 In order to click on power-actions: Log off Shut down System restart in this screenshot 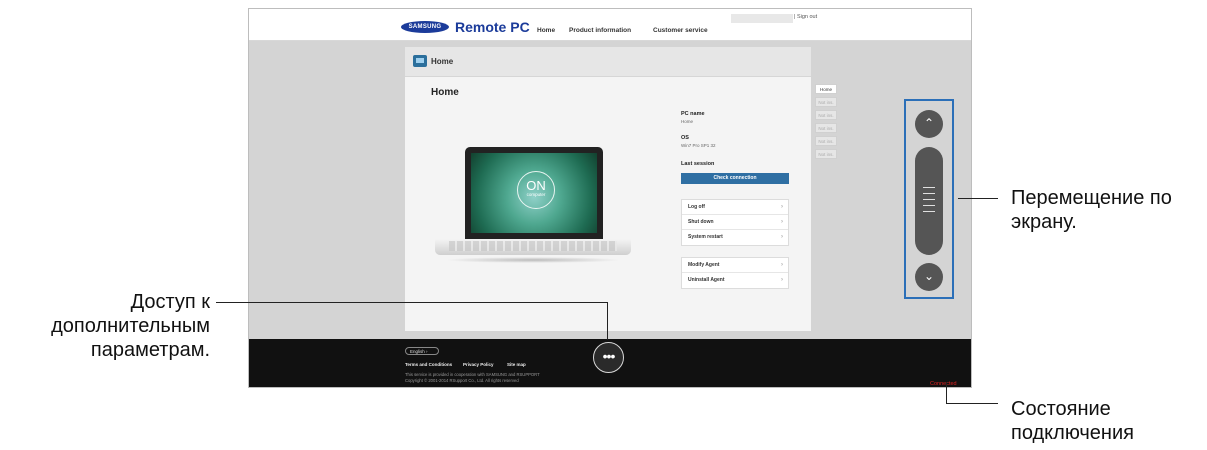, I will do `click(735, 222)`.